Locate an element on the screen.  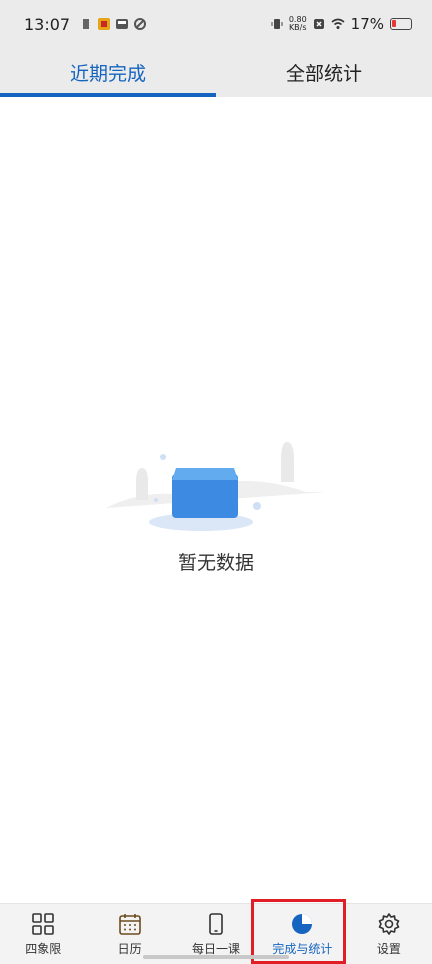
quadrant-grid-icon is located at coordinates (43, 923).